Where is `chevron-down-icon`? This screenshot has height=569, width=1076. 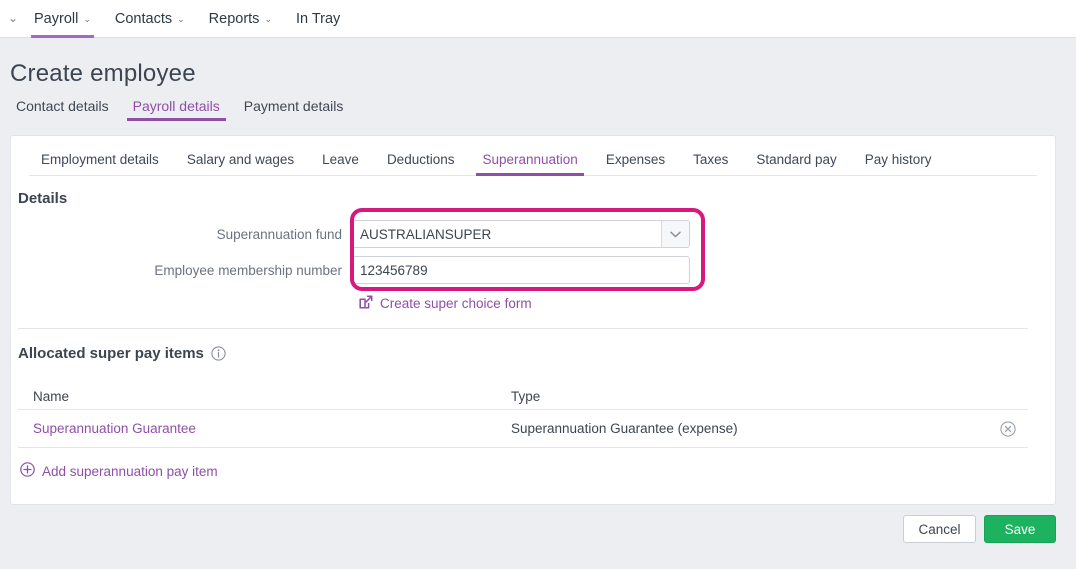
chevron-down-icon is located at coordinates (675, 234).